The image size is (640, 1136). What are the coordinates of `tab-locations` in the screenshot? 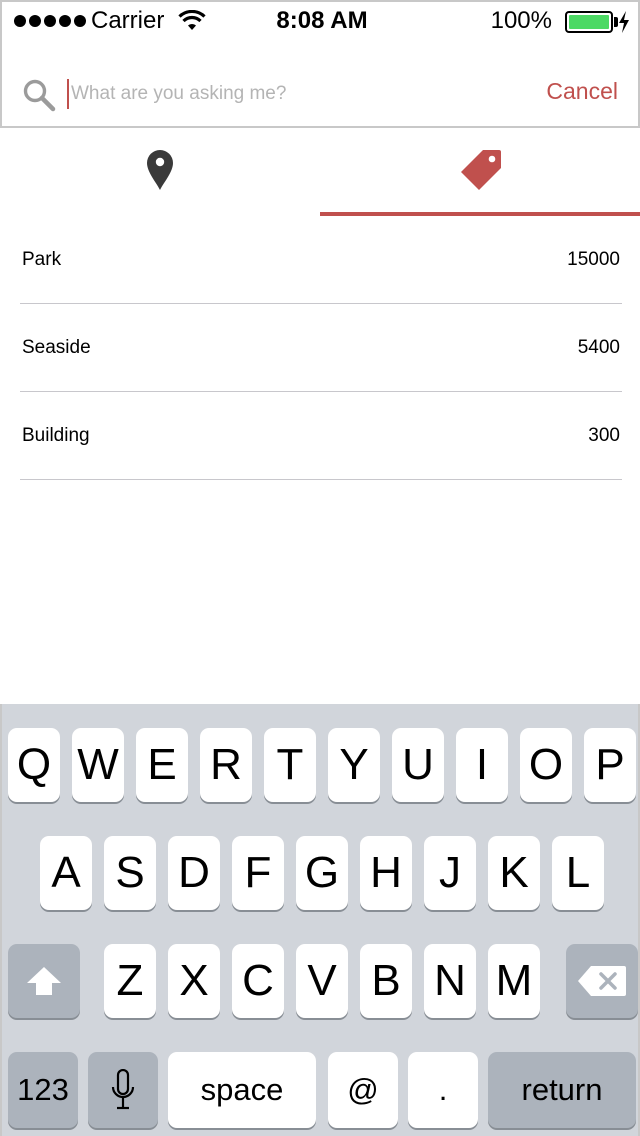 It's located at (160, 172).